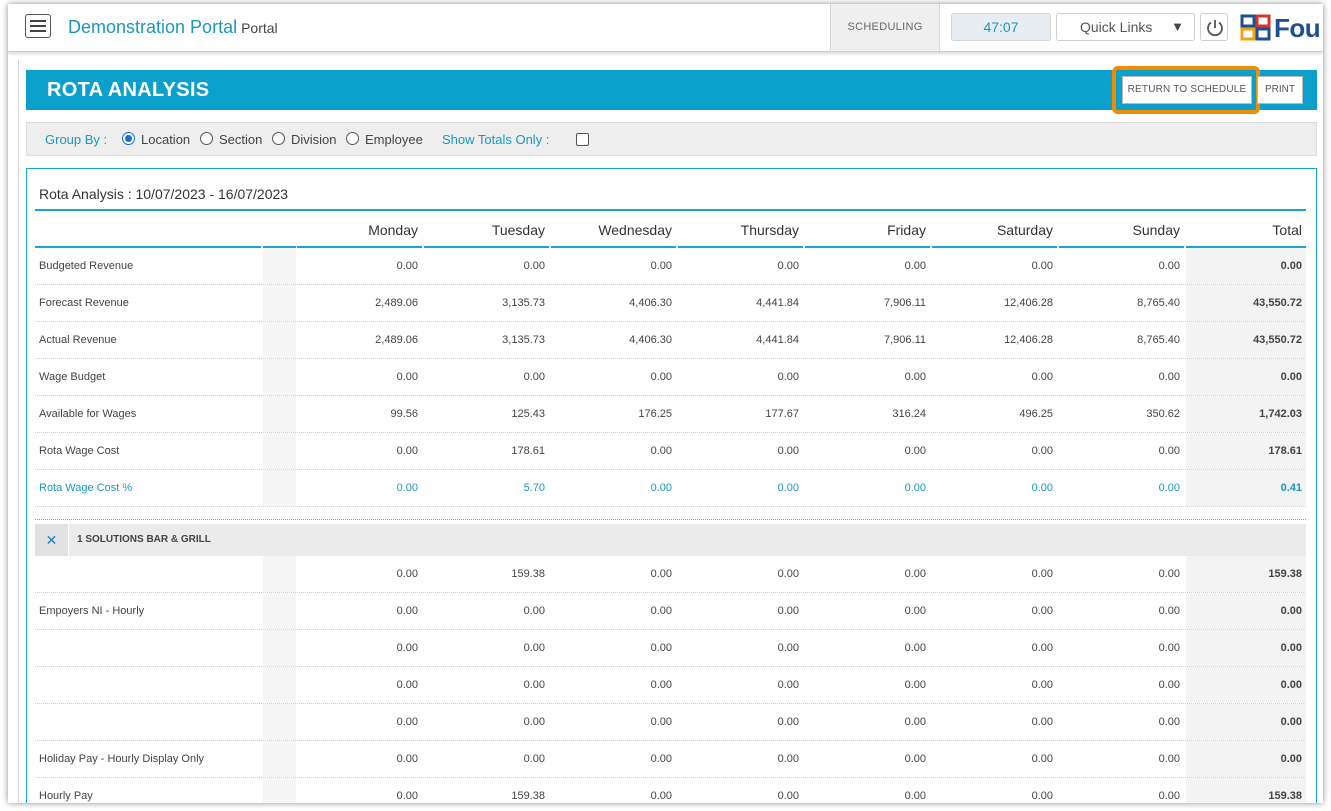 The image size is (1331, 811). Describe the element at coordinates (206, 138) in the screenshot. I see `radio-section` at that location.